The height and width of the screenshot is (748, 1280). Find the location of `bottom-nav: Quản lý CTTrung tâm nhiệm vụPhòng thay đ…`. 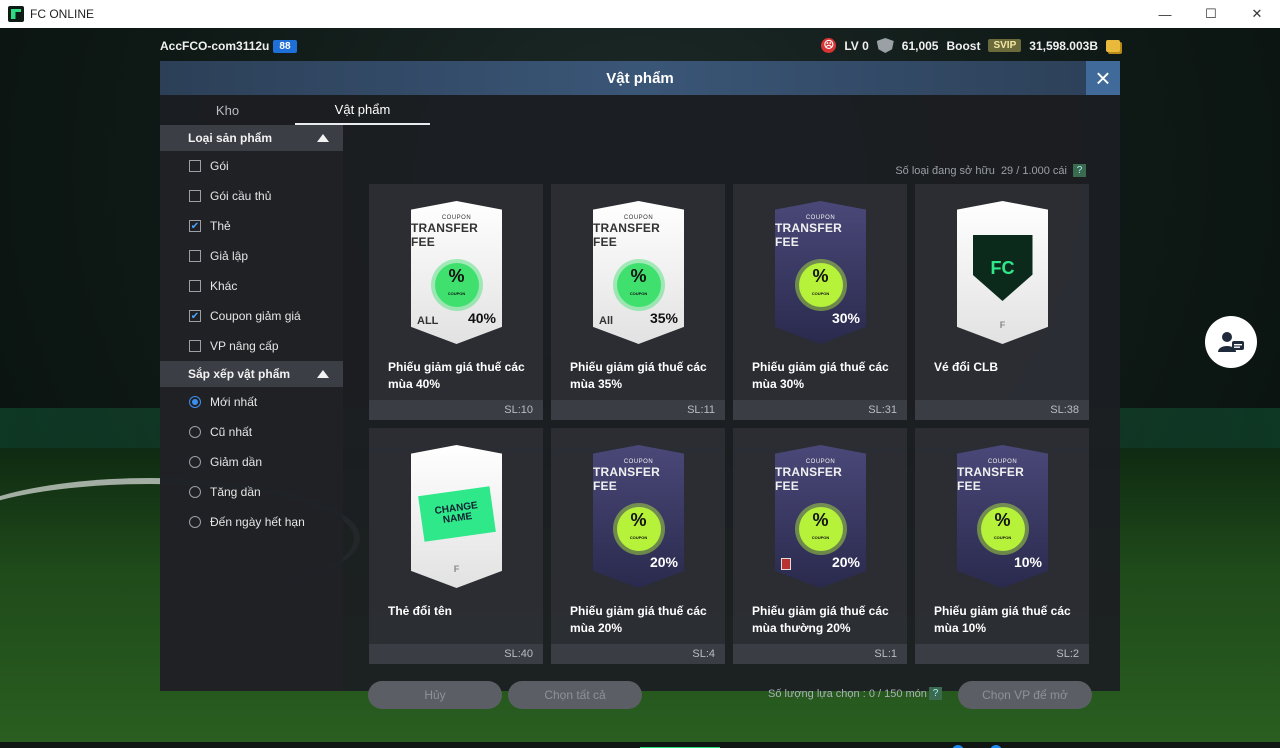

bottom-nav: Quản lý CTTrung tâm nhiệm vụPhòng thay đ… is located at coordinates (640, 745).